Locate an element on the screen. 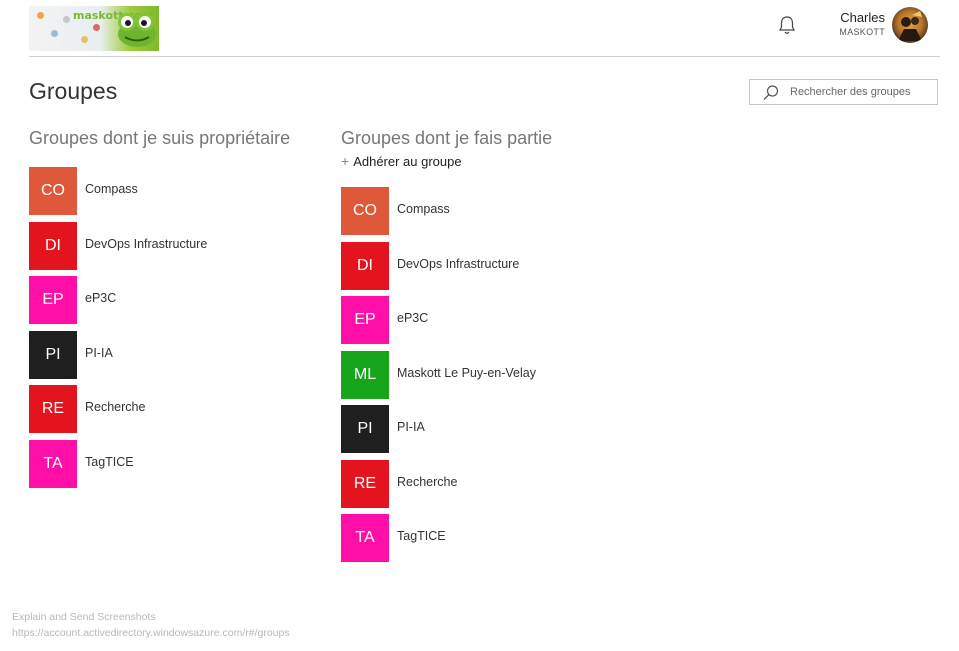 This screenshot has height=651, width=959. top-header: maskott.com Charles MASKOTT is located at coordinates (479, 28).